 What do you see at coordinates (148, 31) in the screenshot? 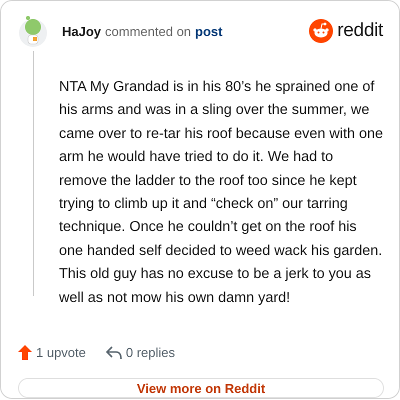
I see `action-text: commented on` at bounding box center [148, 31].